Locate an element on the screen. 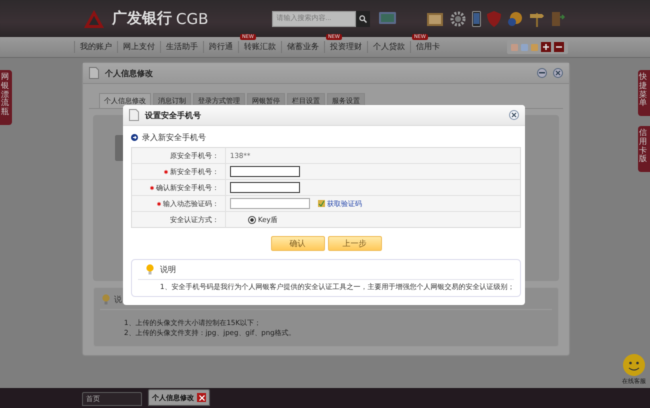  side-tab: 快捷菜单 is located at coordinates (644, 93).